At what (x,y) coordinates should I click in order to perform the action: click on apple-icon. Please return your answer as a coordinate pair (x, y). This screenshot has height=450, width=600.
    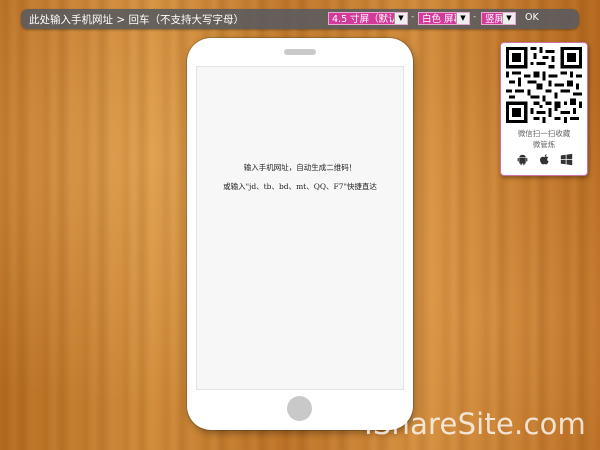
    Looking at the image, I should click on (544, 159).